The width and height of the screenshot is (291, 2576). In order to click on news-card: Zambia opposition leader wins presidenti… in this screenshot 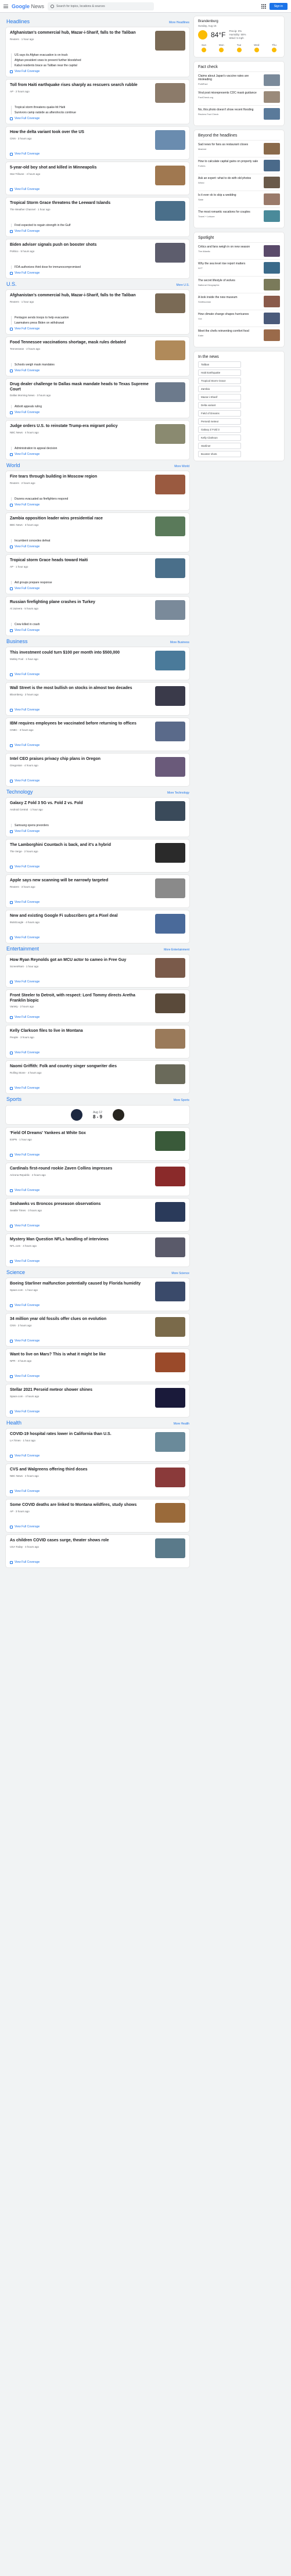, I will do `click(98, 532)`.